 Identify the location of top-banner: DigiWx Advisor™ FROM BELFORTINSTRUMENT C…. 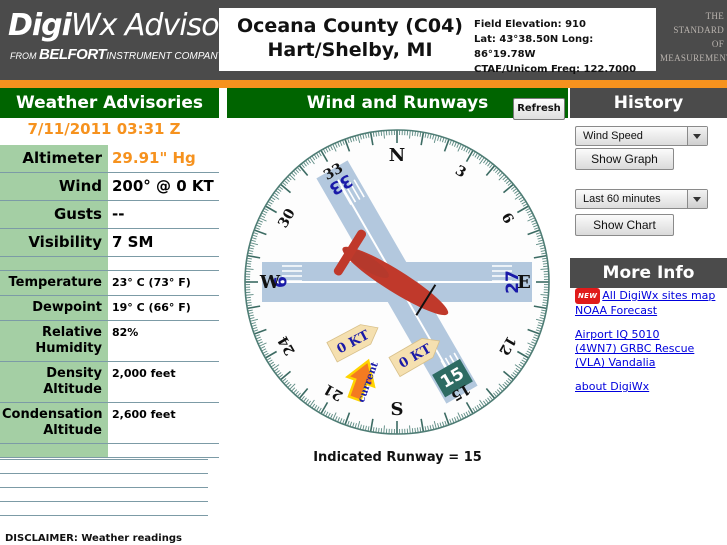
(363, 40).